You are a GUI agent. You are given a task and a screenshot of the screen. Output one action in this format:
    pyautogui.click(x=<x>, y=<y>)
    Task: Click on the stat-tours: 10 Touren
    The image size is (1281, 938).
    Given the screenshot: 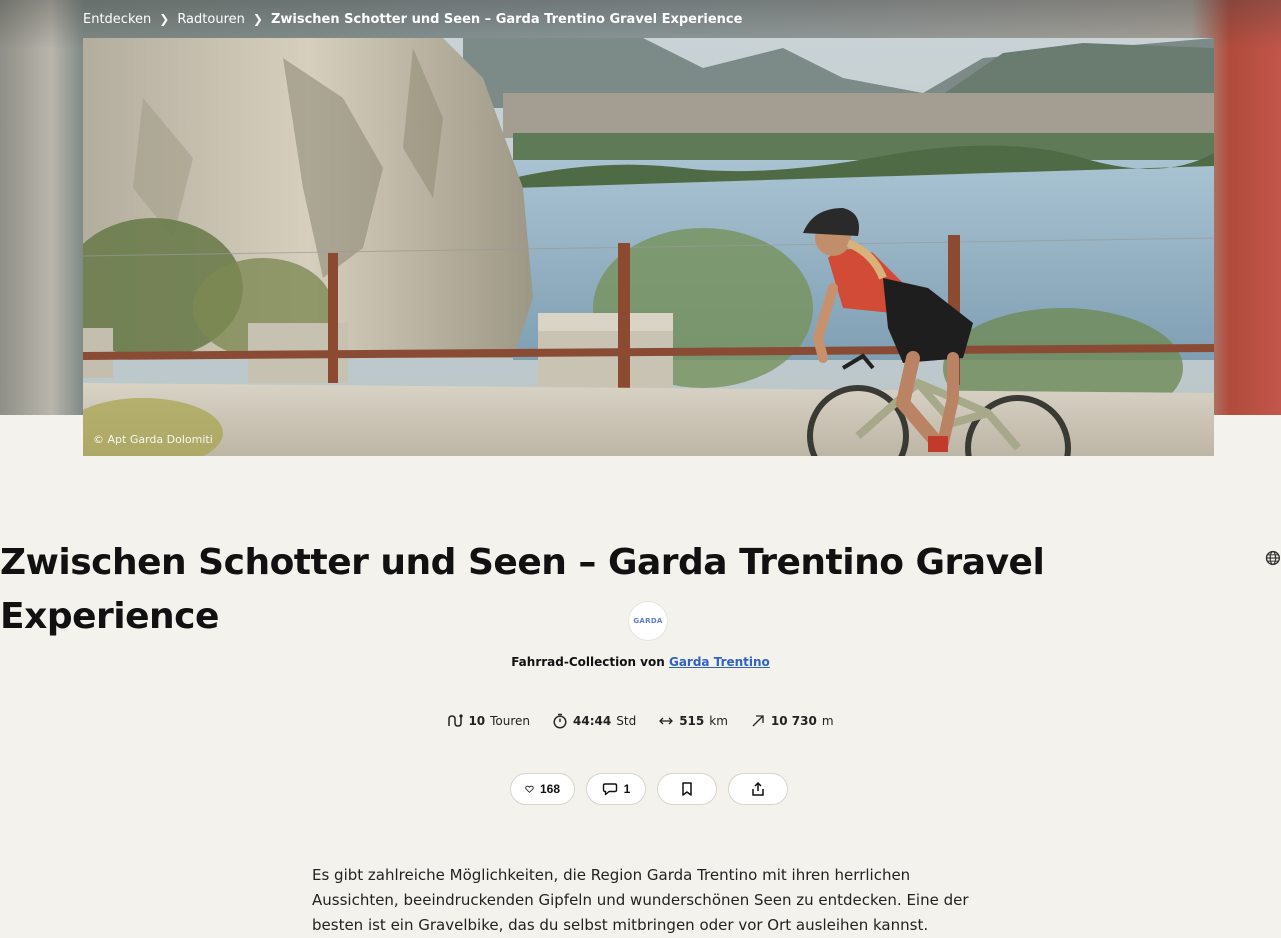 What is the action you would take?
    pyautogui.click(x=488, y=721)
    